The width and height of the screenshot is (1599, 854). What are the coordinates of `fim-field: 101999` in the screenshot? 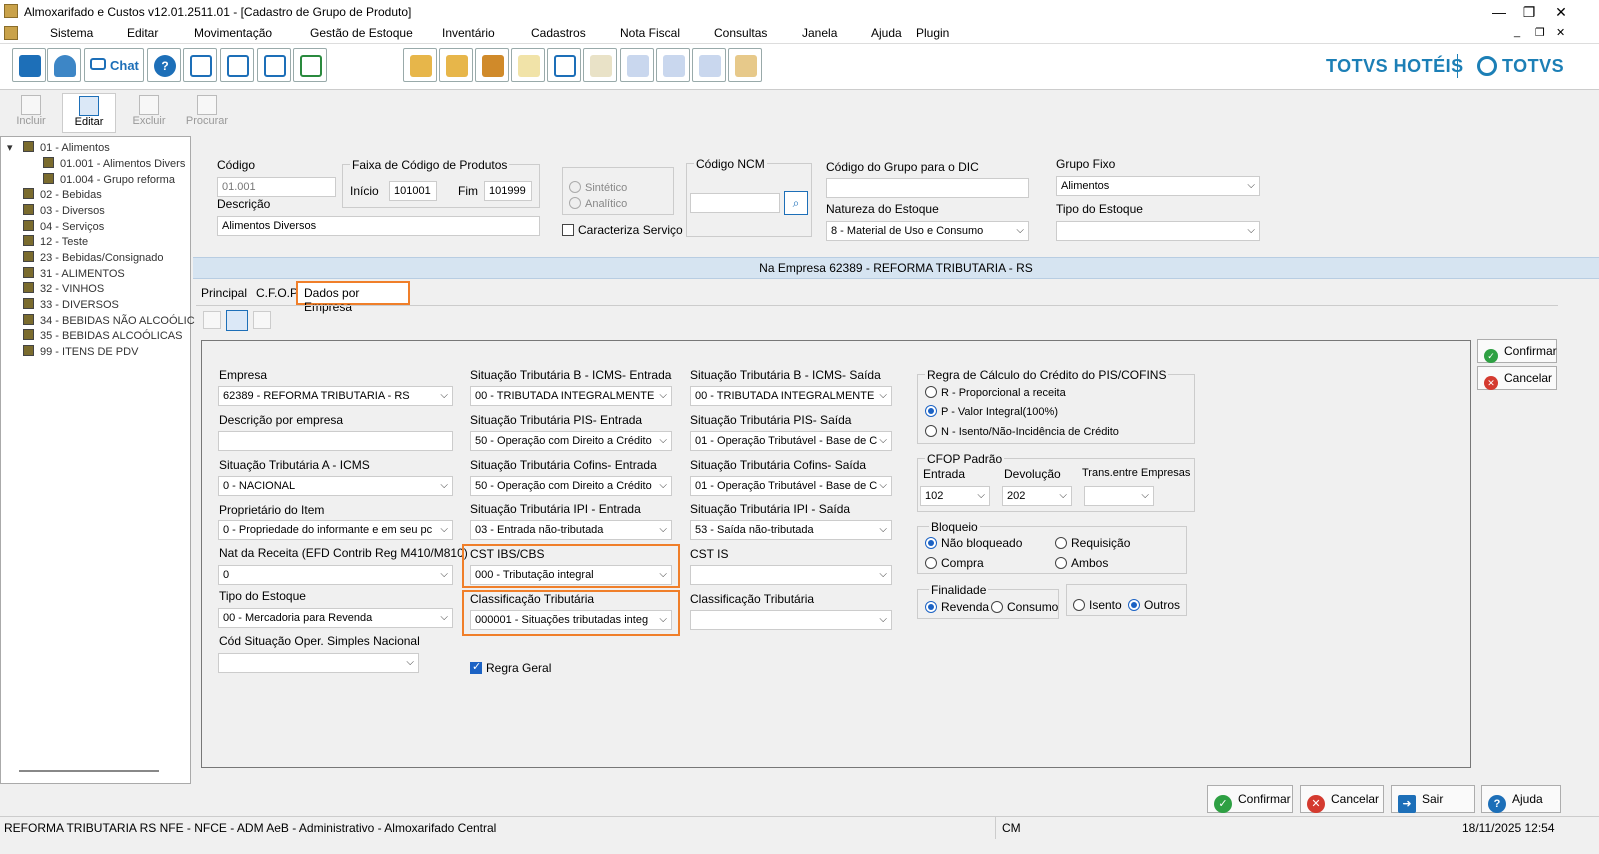 It's located at (508, 191).